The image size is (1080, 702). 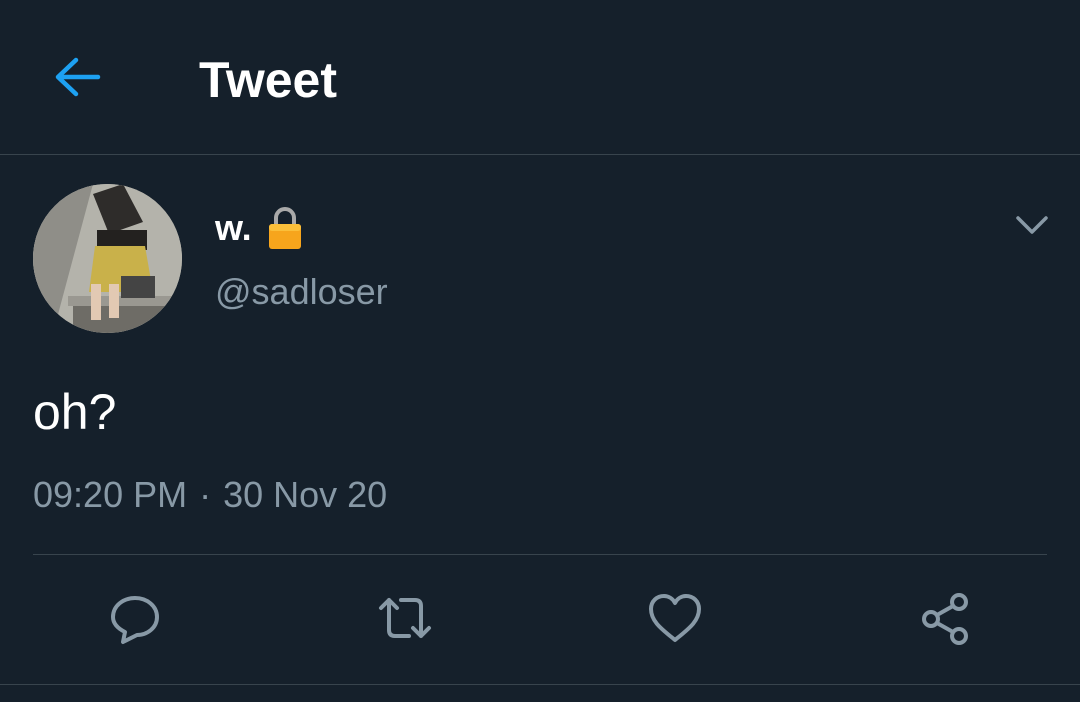 I want to click on retweet-button, so click(x=405, y=618).